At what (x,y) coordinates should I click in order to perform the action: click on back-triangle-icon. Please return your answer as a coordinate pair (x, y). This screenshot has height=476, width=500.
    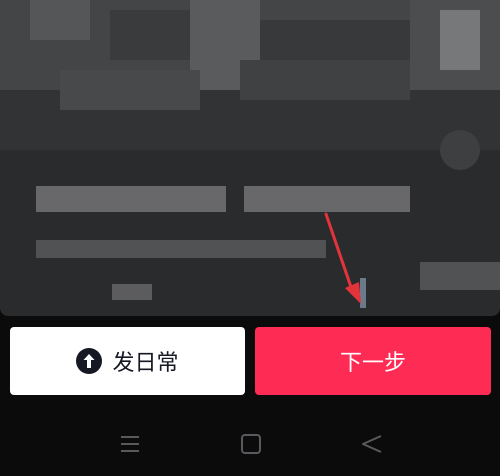
    Looking at the image, I should click on (372, 444).